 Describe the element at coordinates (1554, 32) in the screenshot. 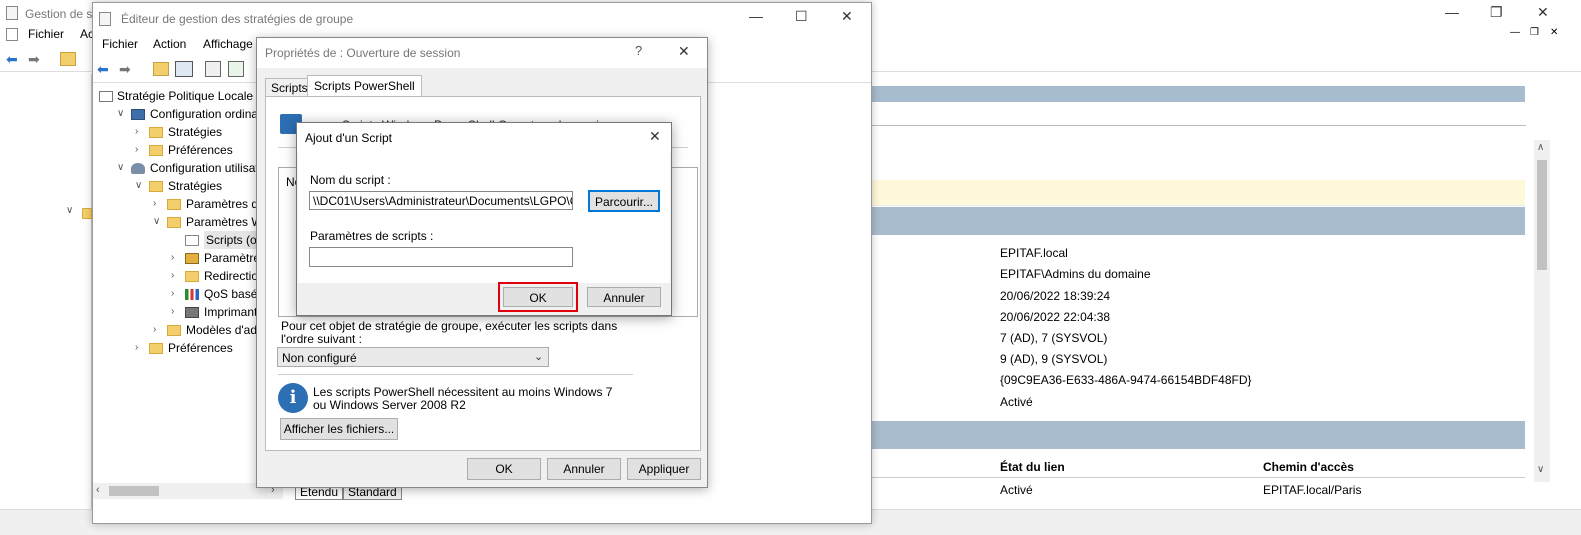

I see `bg-mdi-close-icon: ✕` at that location.